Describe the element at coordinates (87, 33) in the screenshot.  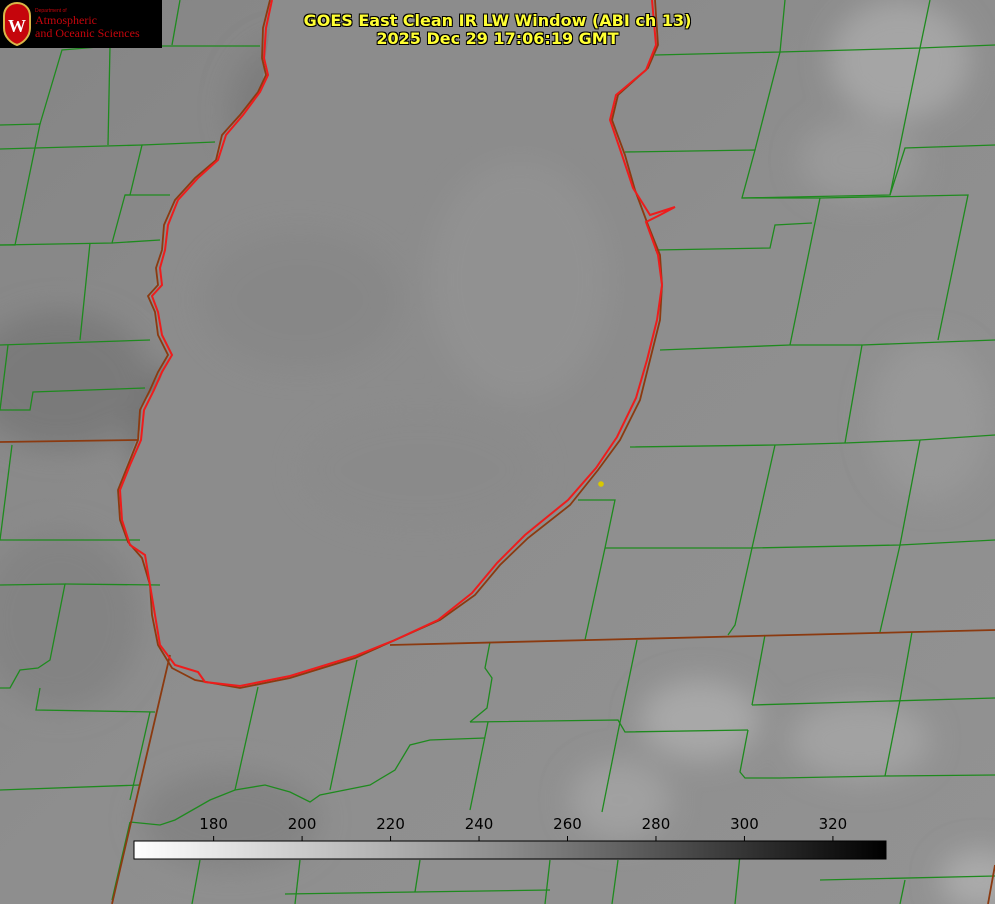
I see `logo-line-2: and Oceanic Sciences` at that location.